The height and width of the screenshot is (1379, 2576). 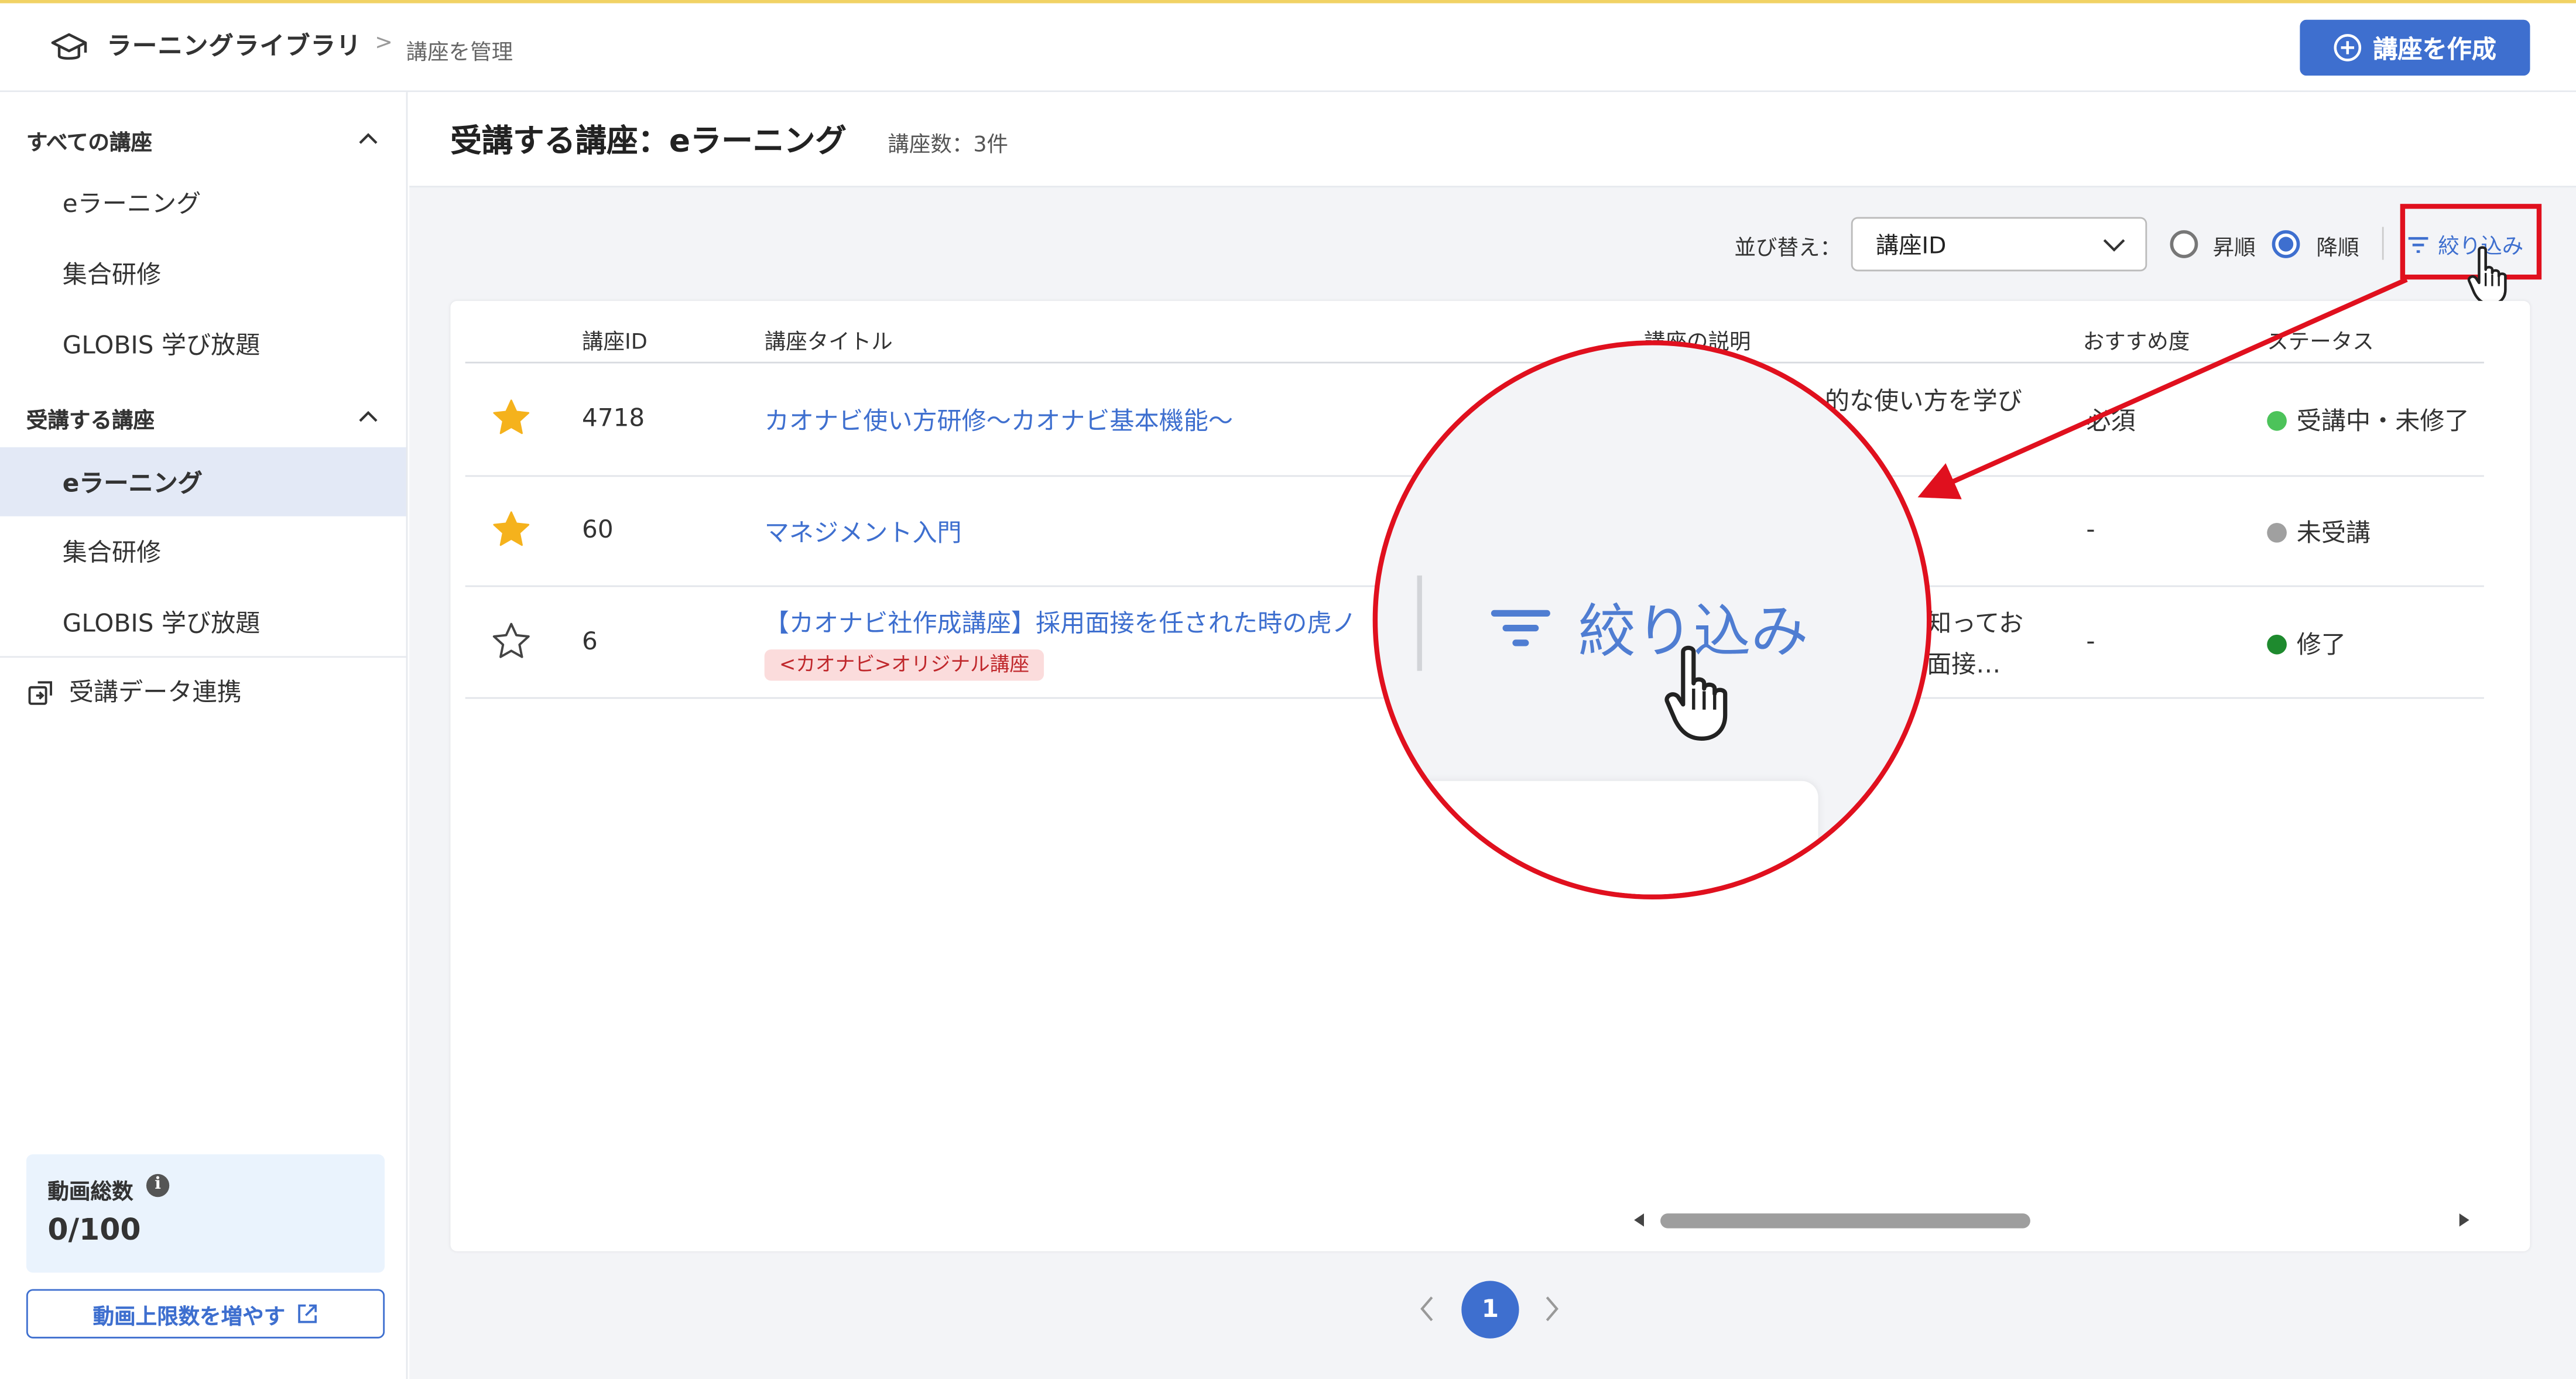 What do you see at coordinates (598, 529) in the screenshot?
I see `table-cell-id: 60` at bounding box center [598, 529].